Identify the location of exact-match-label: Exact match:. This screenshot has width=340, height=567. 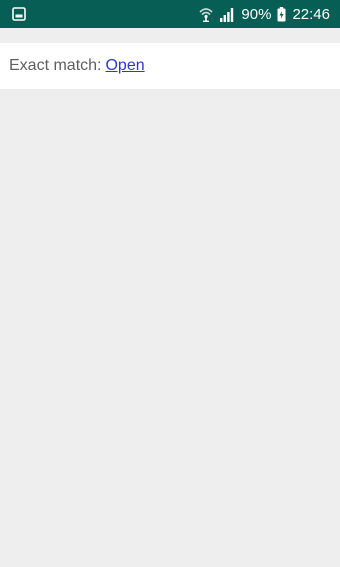
(55, 65).